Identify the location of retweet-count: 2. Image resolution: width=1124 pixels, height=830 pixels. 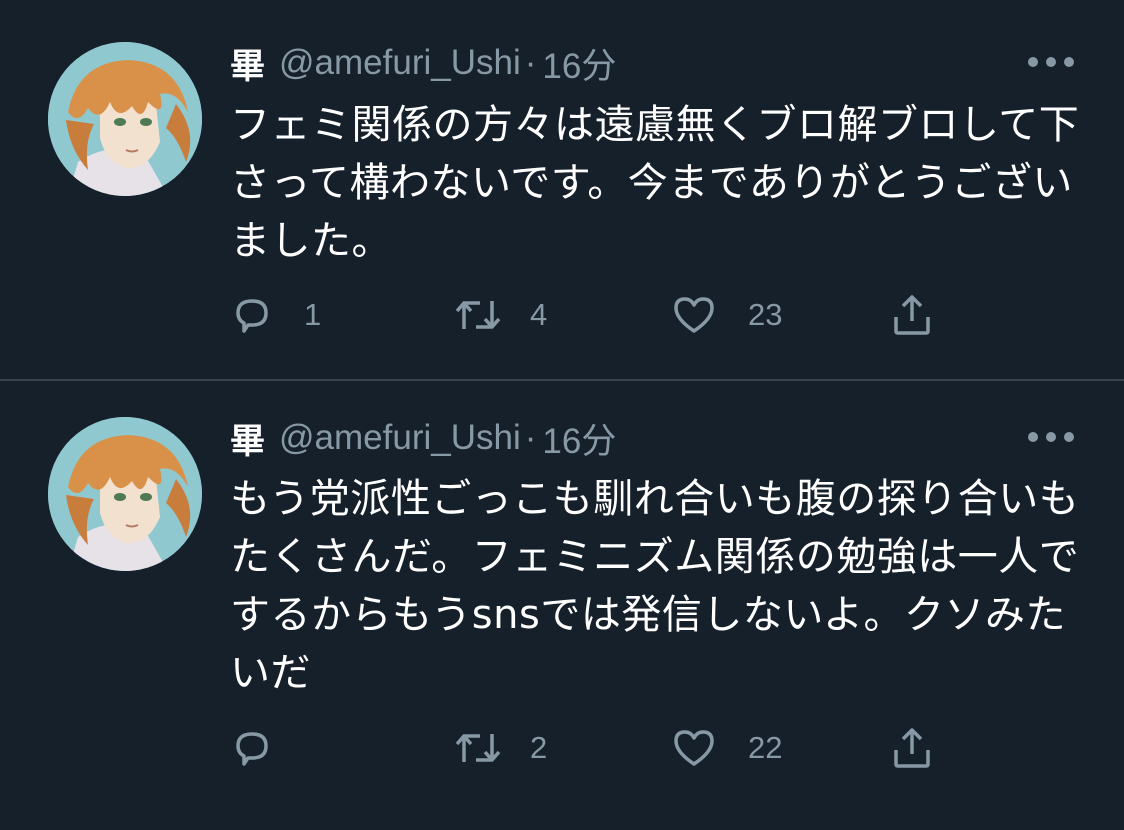
(539, 747).